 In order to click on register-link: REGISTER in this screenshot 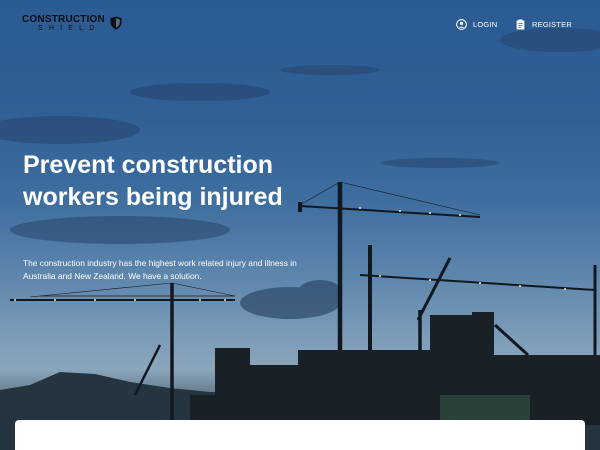, I will do `click(543, 24)`.